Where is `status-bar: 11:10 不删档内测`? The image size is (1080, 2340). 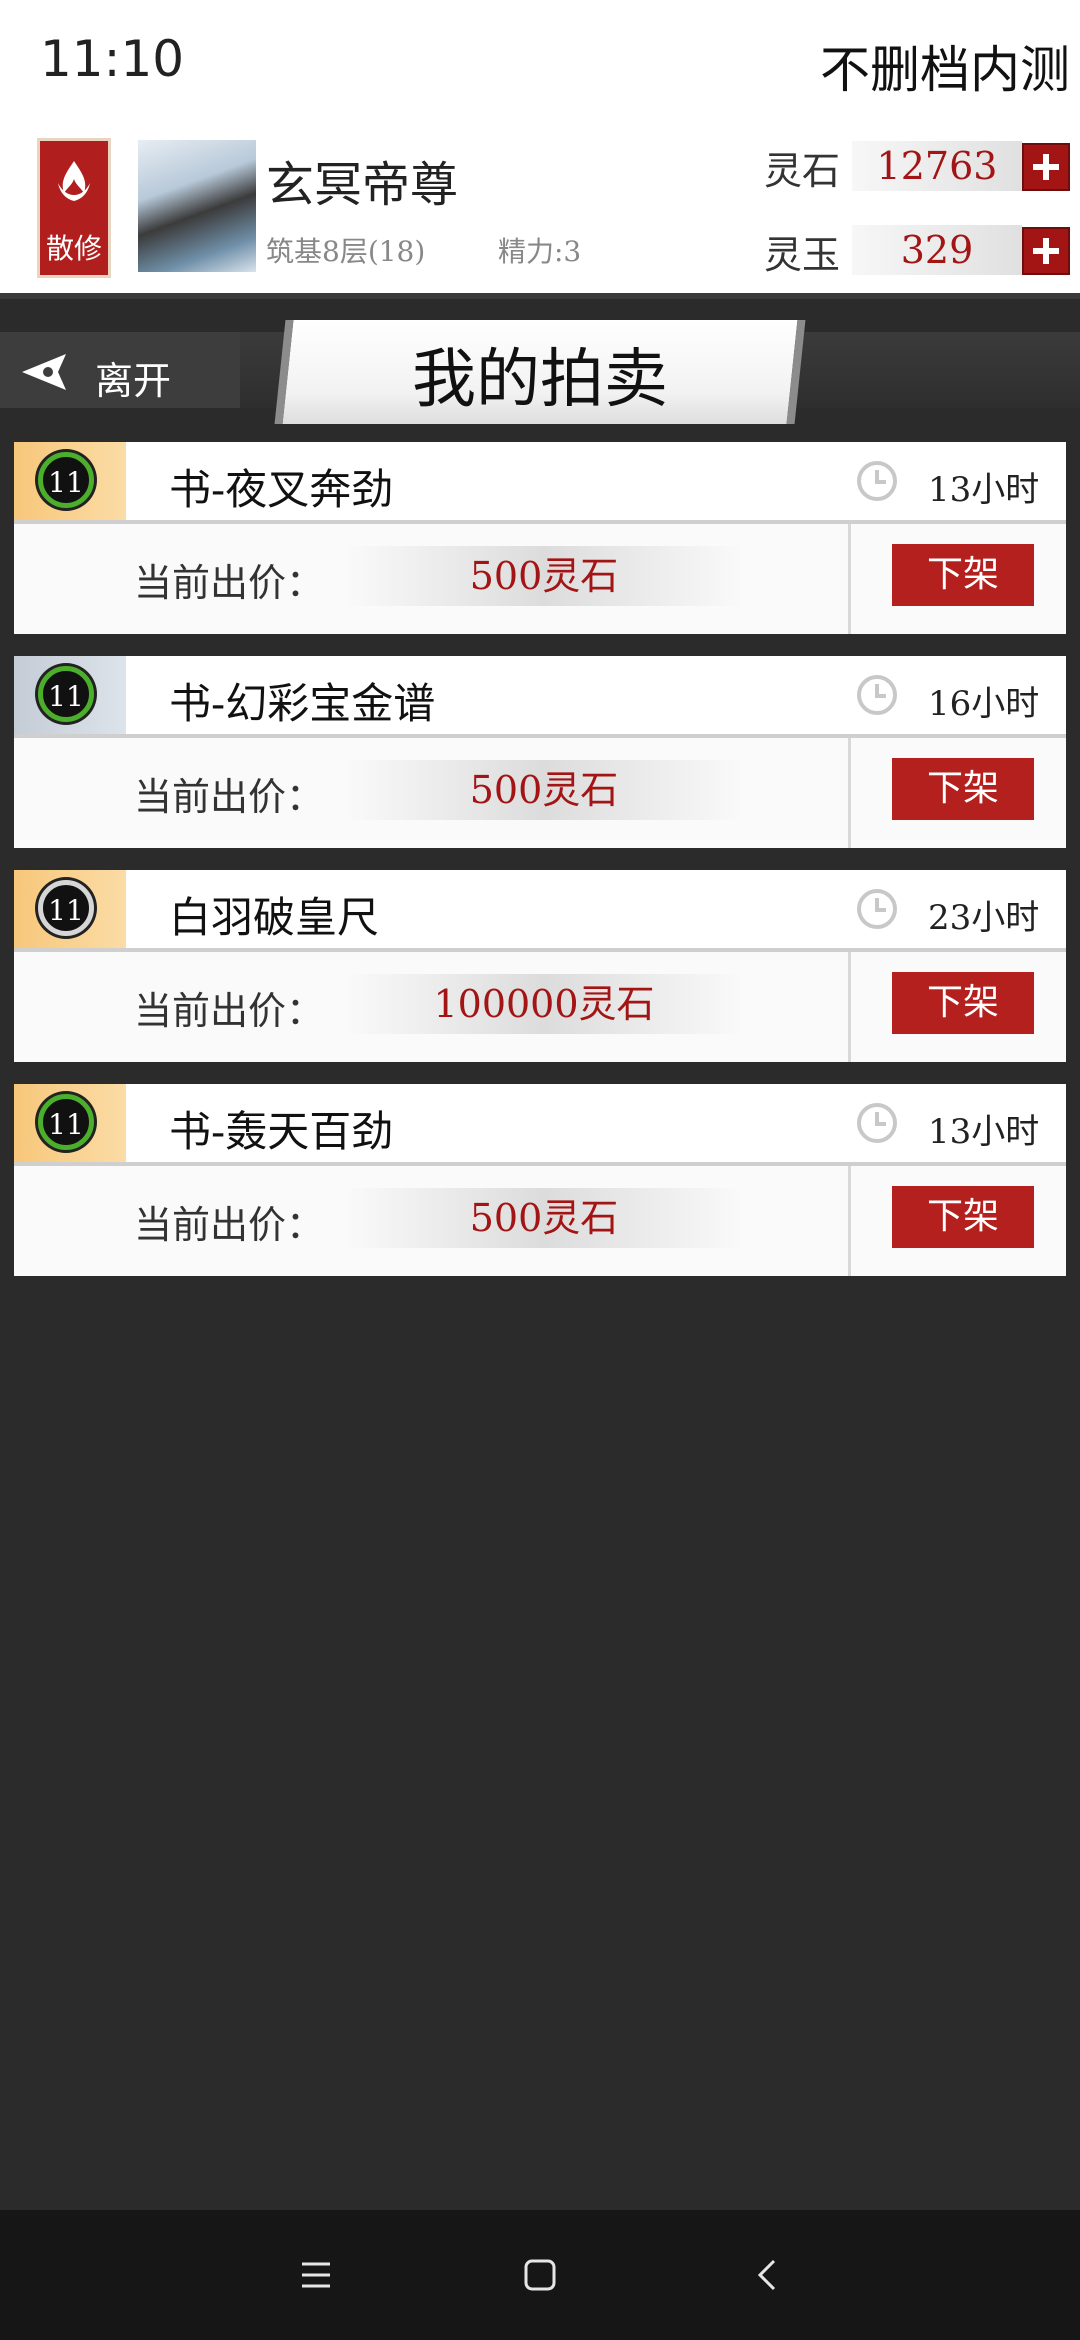
status-bar: 11:10 不删档内测 is located at coordinates (540, 62).